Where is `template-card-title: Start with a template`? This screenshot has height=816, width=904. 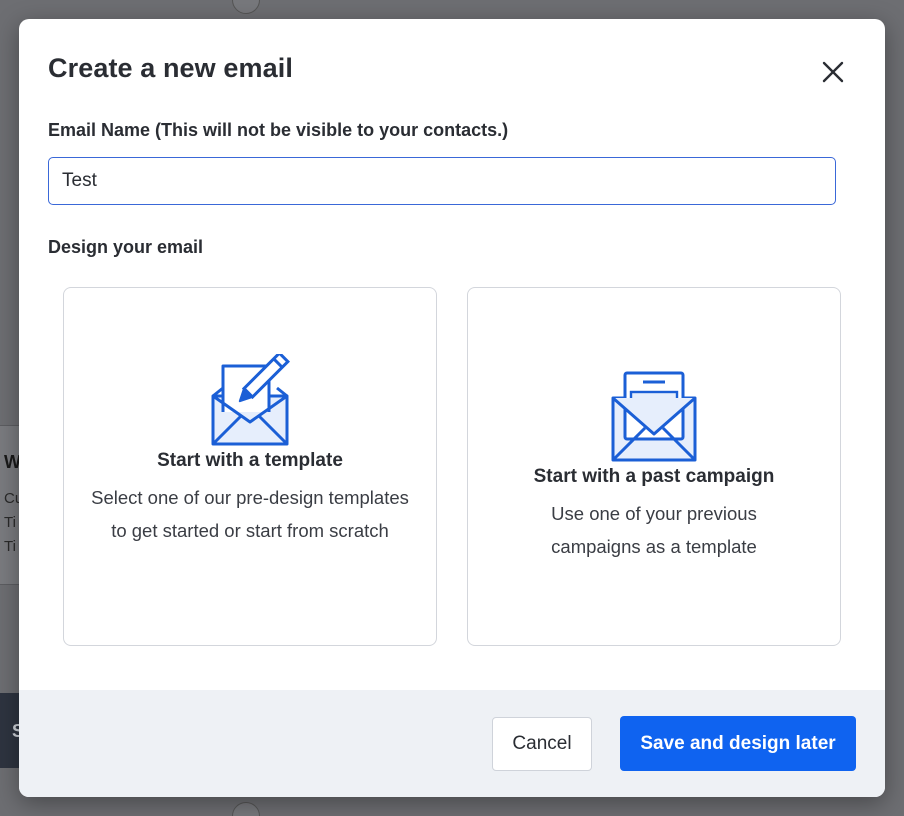
template-card-title: Start with a template is located at coordinates (250, 460).